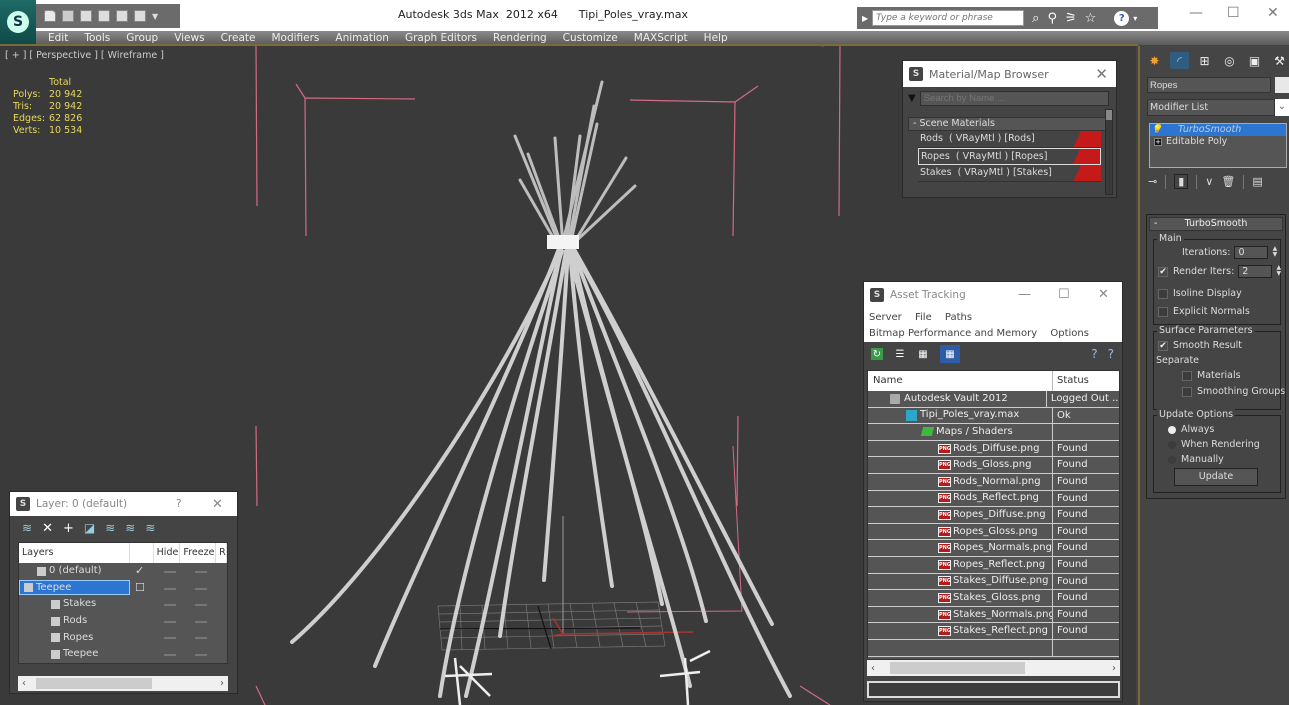 The width and height of the screenshot is (1289, 705). What do you see at coordinates (948, 18) in the screenshot?
I see `keyword-search-input` at bounding box center [948, 18].